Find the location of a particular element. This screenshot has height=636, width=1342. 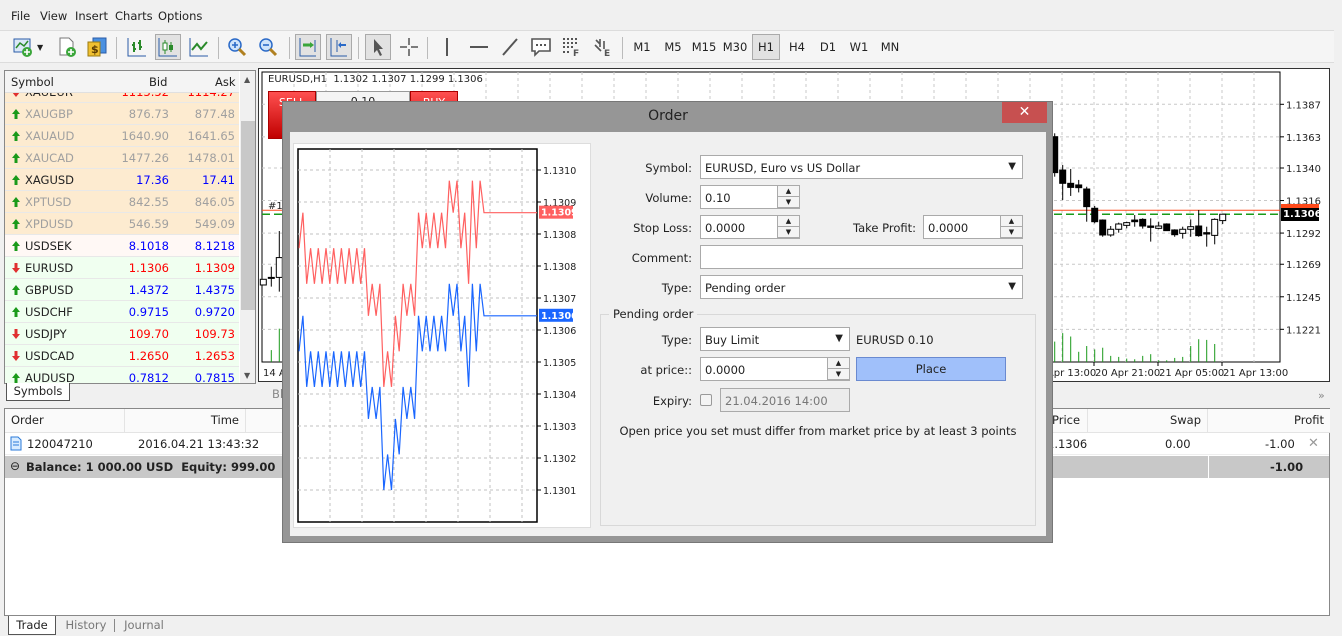

close-button: ✕ is located at coordinates (1024, 112).